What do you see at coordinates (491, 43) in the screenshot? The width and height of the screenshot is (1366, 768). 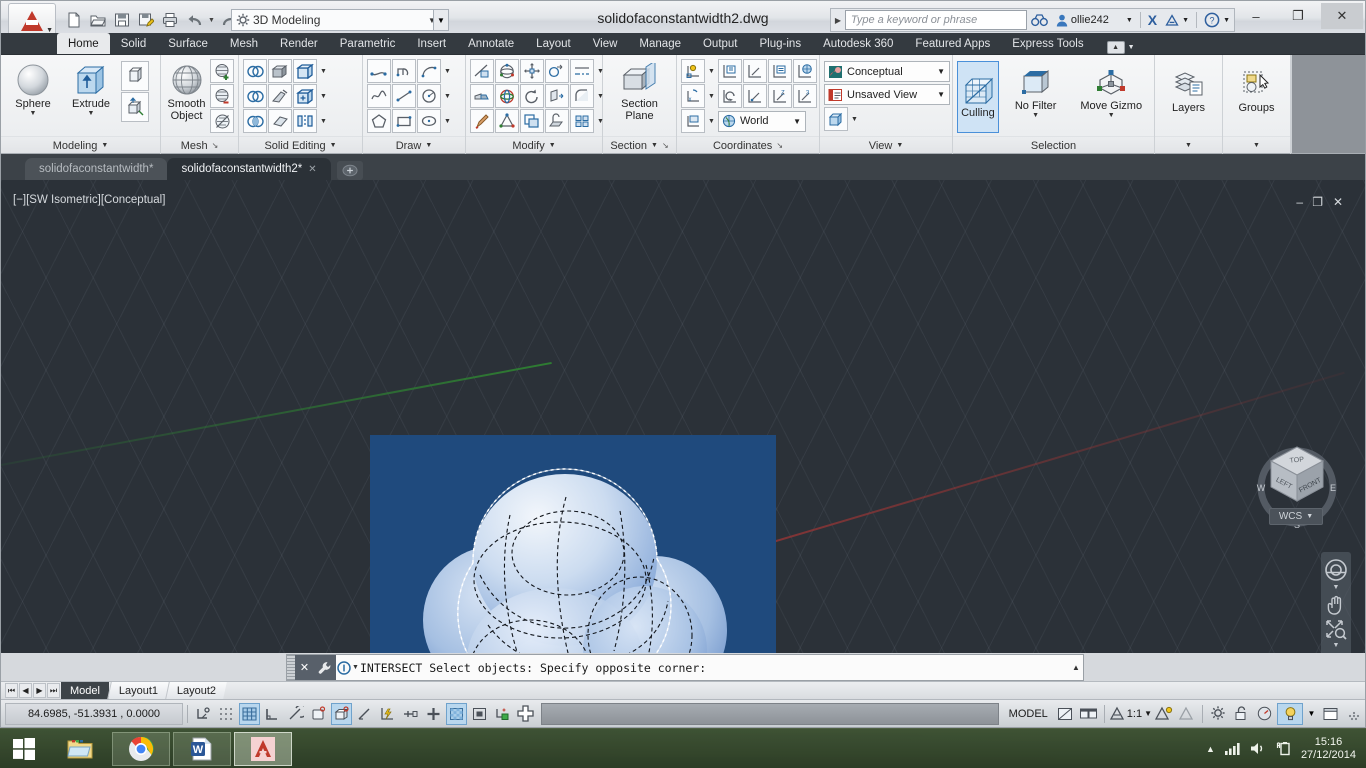 I see `tab-annotate: Annotate` at bounding box center [491, 43].